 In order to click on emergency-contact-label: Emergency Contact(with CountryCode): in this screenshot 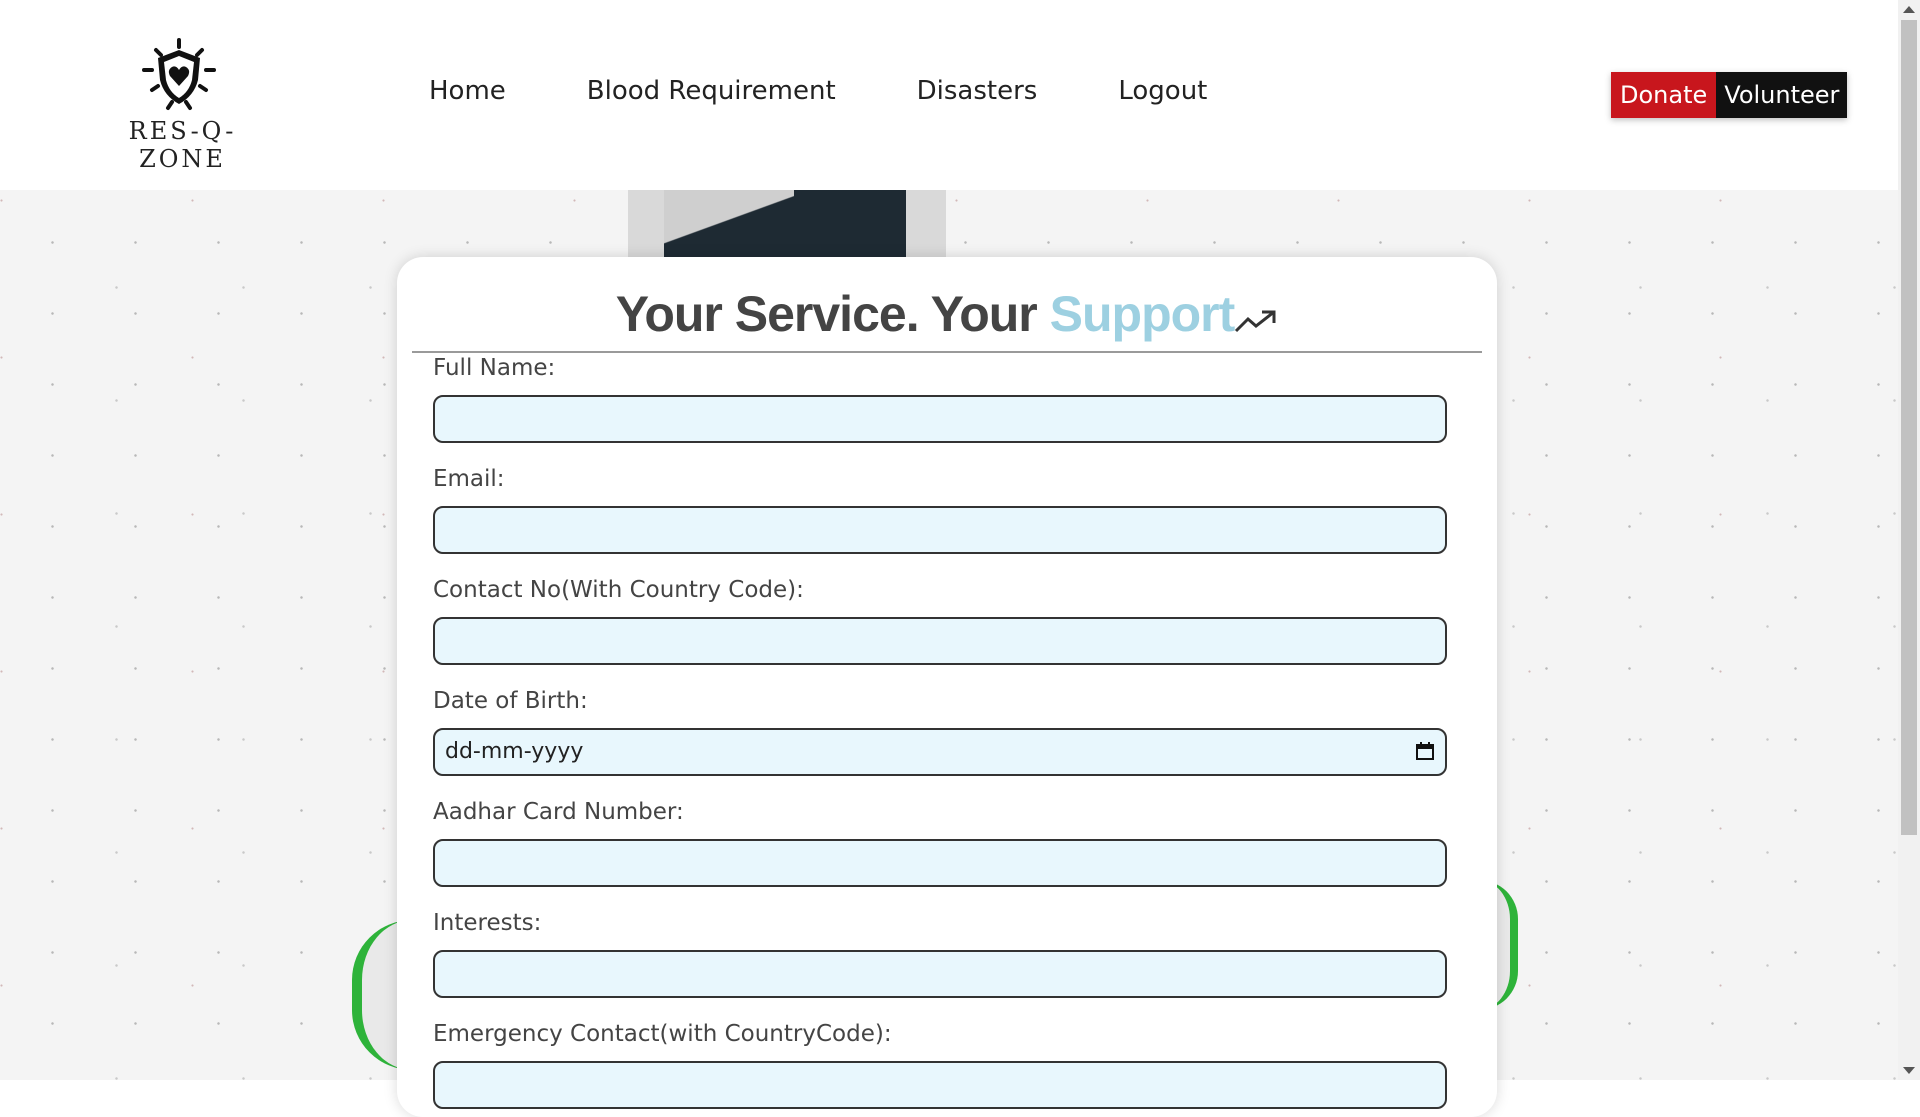, I will do `click(662, 1034)`.